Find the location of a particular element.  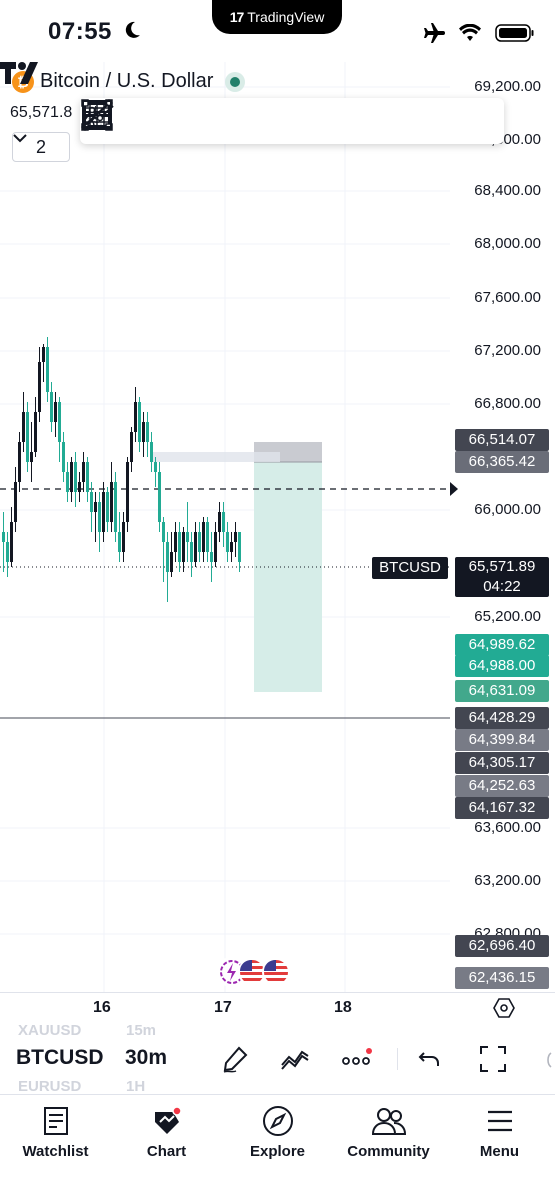

nav-community: Community is located at coordinates (388, 1130).